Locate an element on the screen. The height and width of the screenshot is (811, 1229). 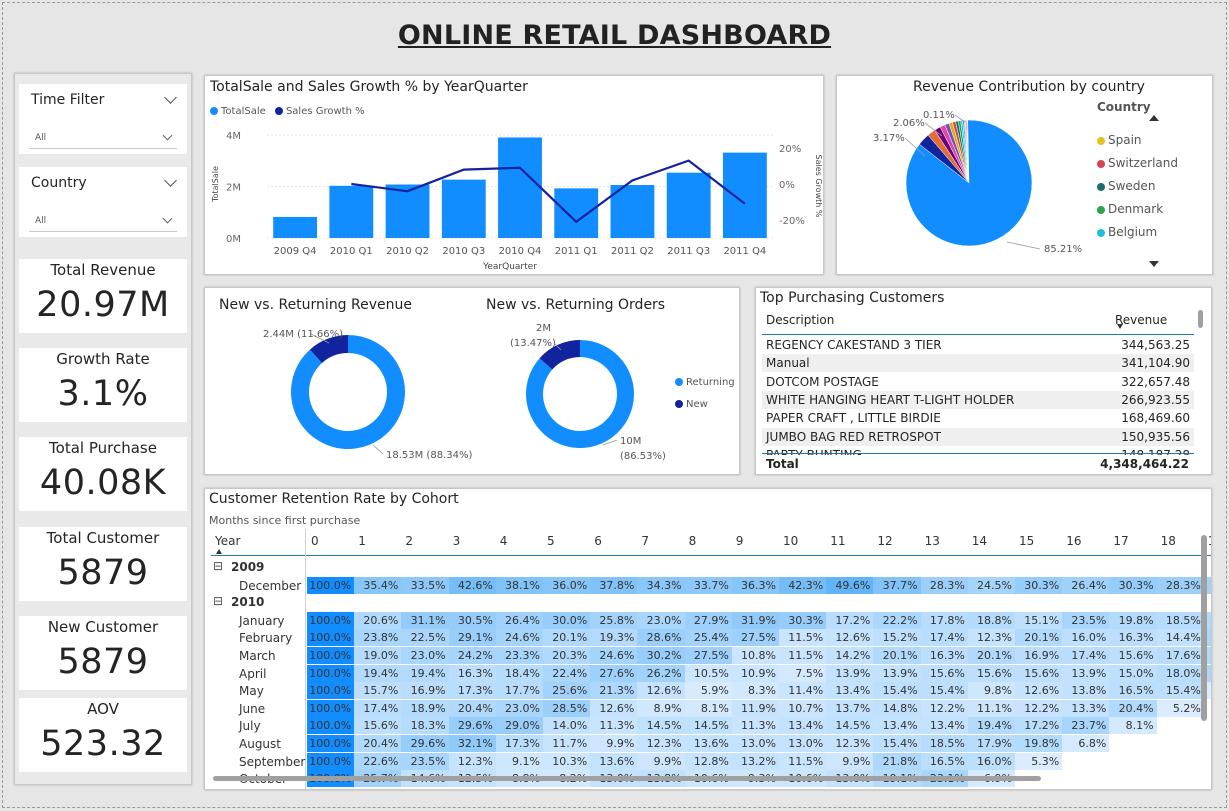
cohort-month-name: September is located at coordinates (272, 761).